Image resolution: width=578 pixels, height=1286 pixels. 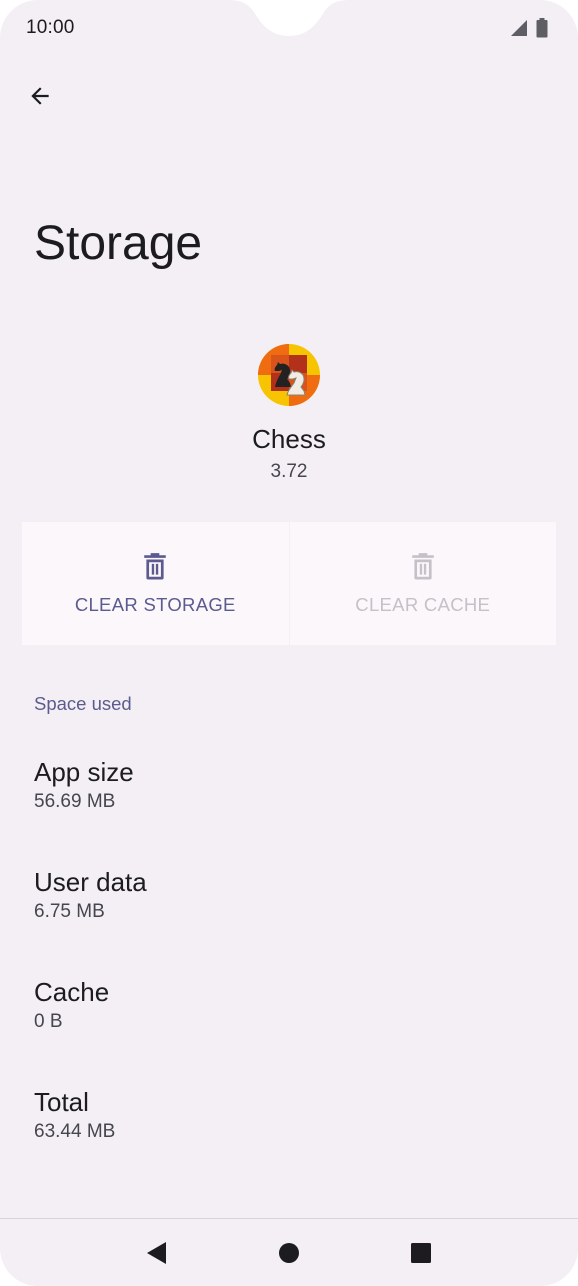 I want to click on list-item-value: 6.75 MB, so click(x=69, y=911).